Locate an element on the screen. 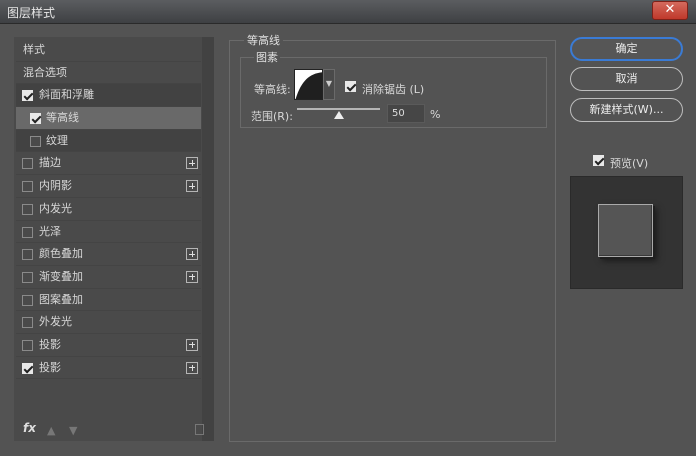 The image size is (696, 456). cancel-button: 取消 is located at coordinates (626, 79).